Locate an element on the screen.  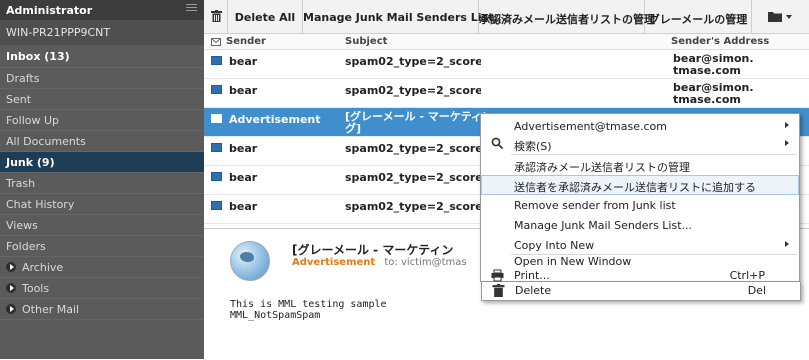
sidebar-item-label: All Documents is located at coordinates (46, 141).